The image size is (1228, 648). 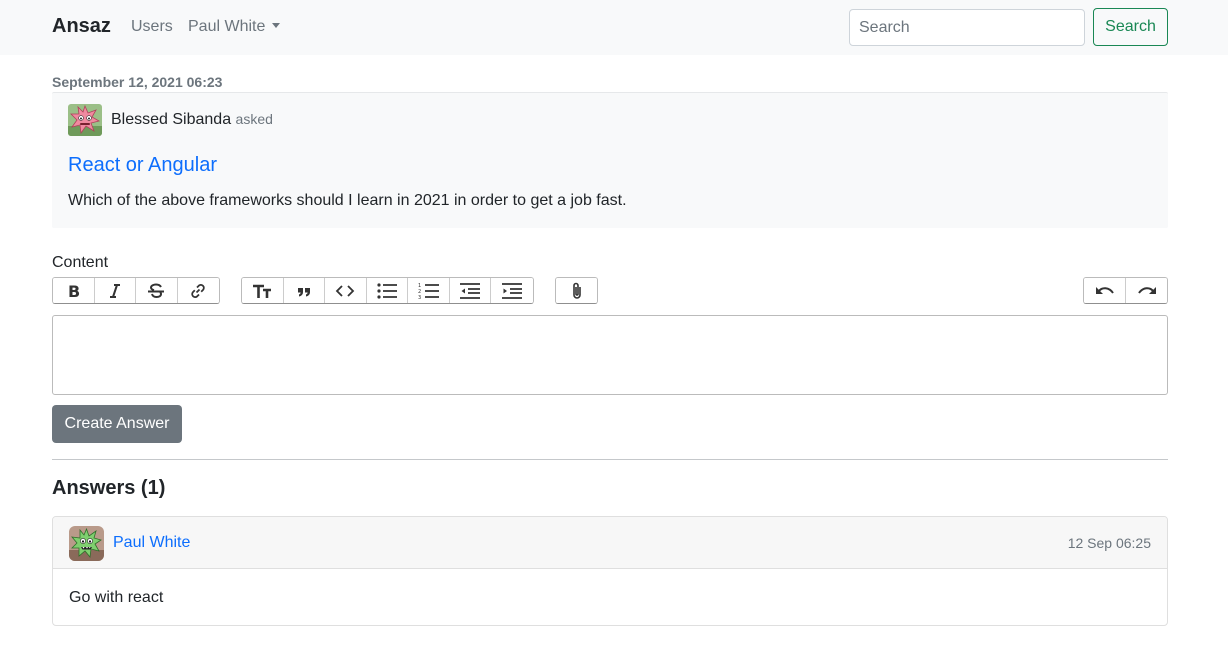 I want to click on history-toolbar-group, so click(x=1125, y=290).